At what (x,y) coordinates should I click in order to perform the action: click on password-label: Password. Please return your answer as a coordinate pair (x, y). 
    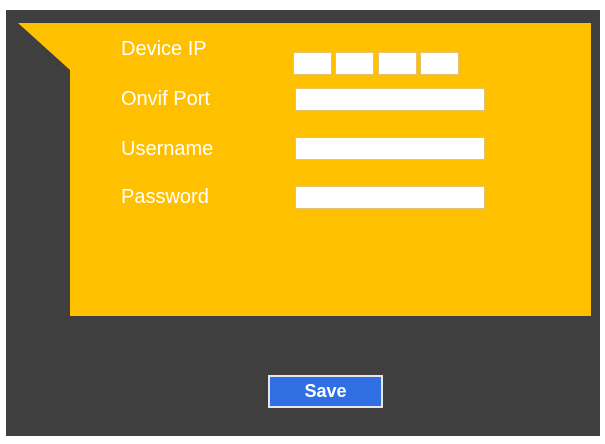
    Looking at the image, I should click on (165, 197).